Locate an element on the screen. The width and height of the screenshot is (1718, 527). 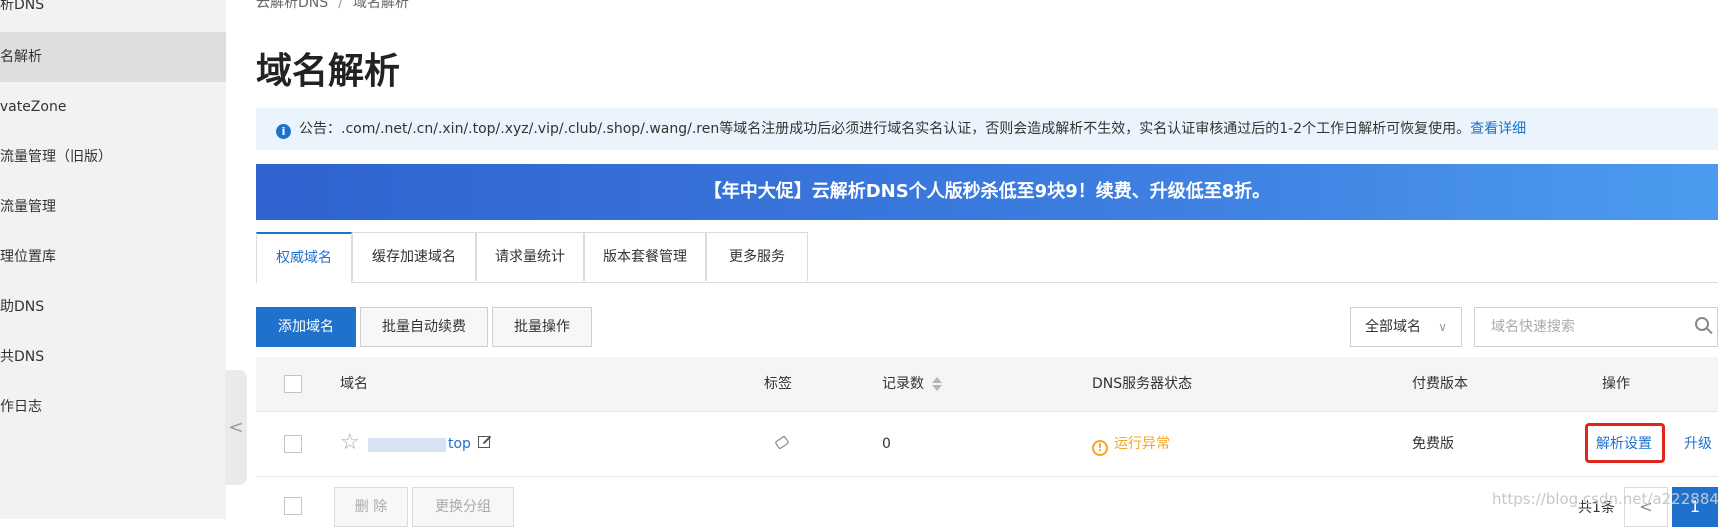
plan-version: 免费版 is located at coordinates (1433, 444).